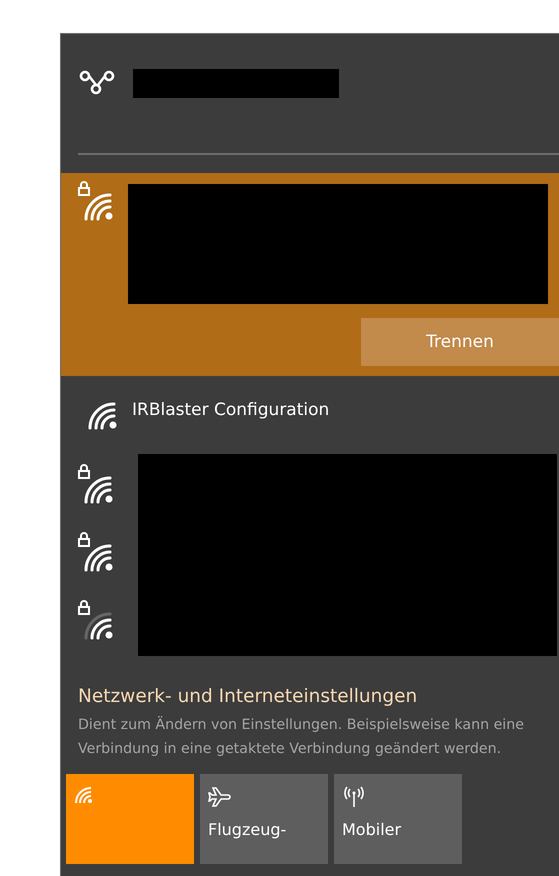 The height and width of the screenshot is (876, 559). I want to click on network-name: IRBlaster Configuration, so click(231, 410).